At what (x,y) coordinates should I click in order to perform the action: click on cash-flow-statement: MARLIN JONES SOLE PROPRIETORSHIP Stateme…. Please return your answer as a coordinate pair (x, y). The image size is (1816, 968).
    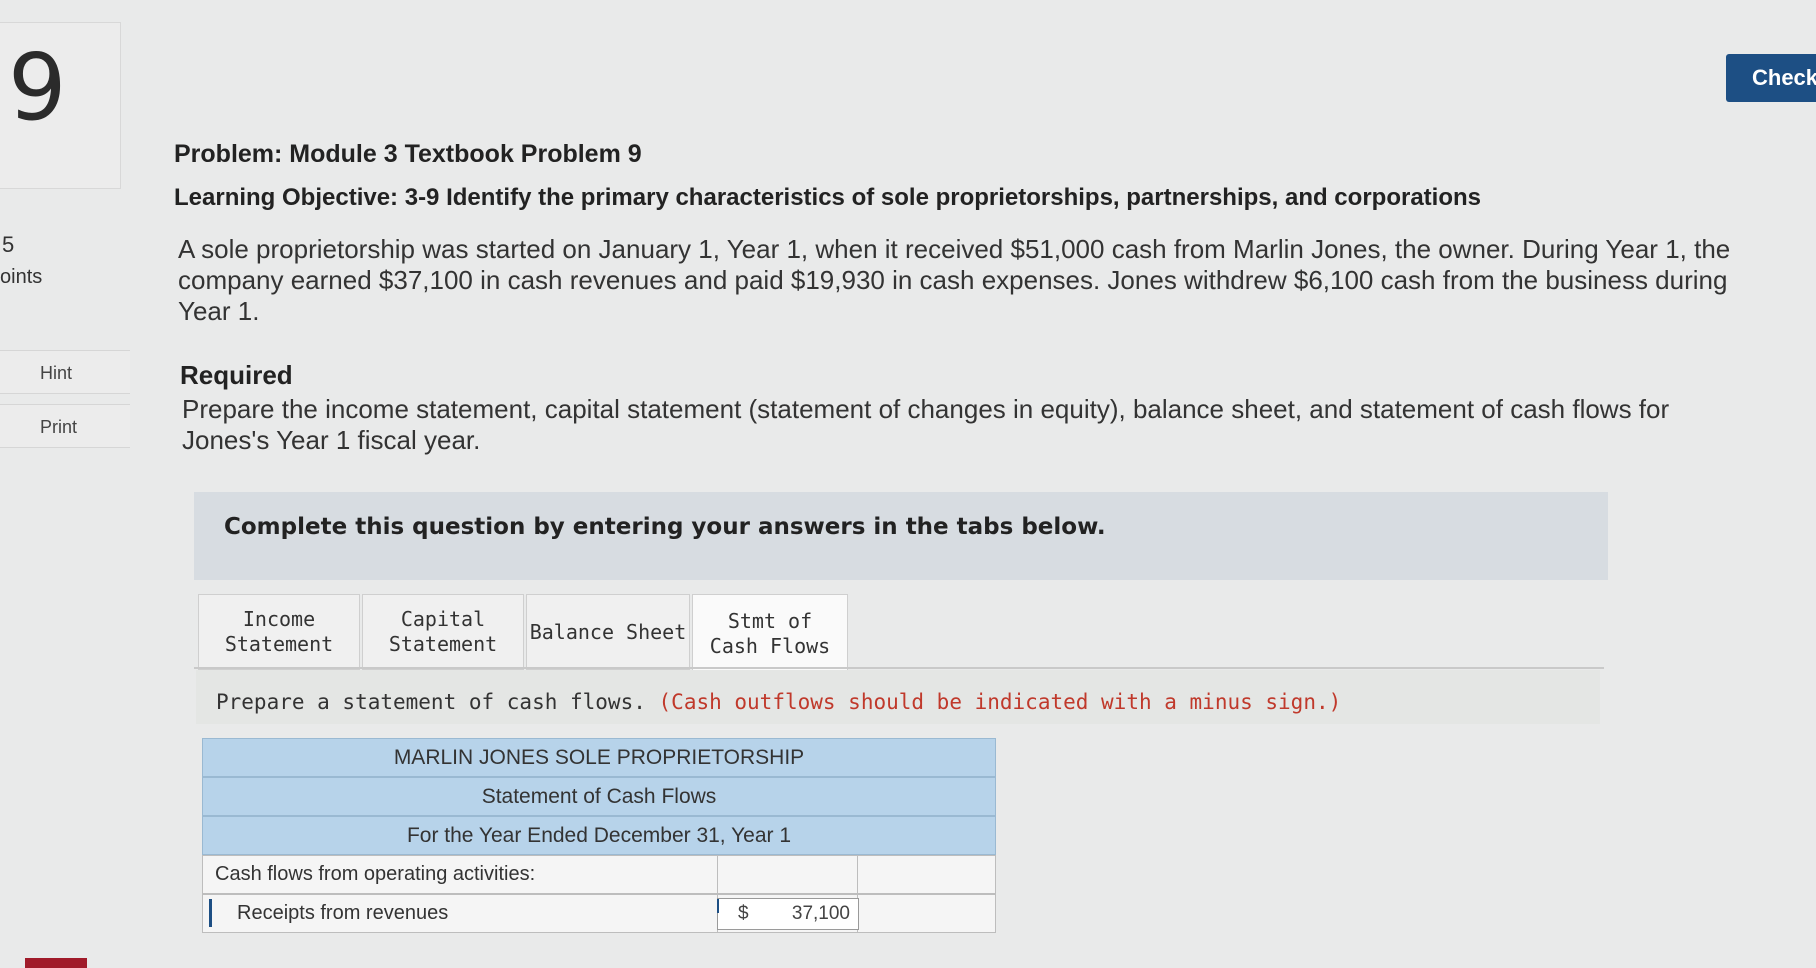
    Looking at the image, I should click on (599, 835).